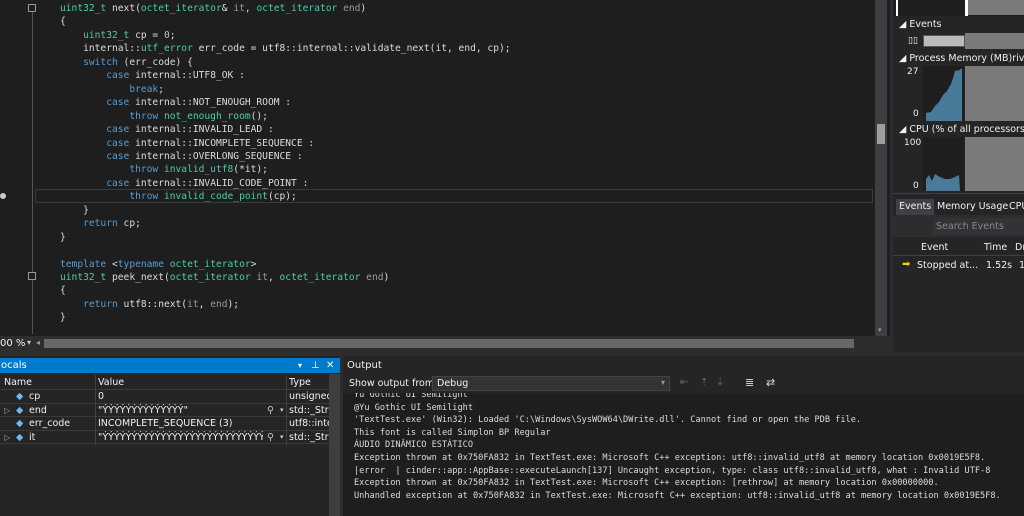 This screenshot has height=516, width=1024. I want to click on close-icon: ✕, so click(330, 365).